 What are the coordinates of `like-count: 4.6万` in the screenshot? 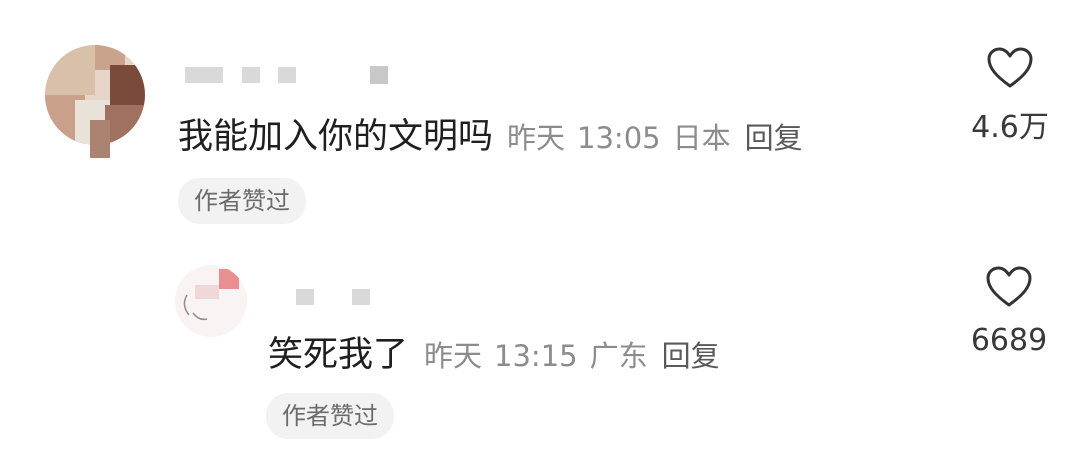 It's located at (1010, 127).